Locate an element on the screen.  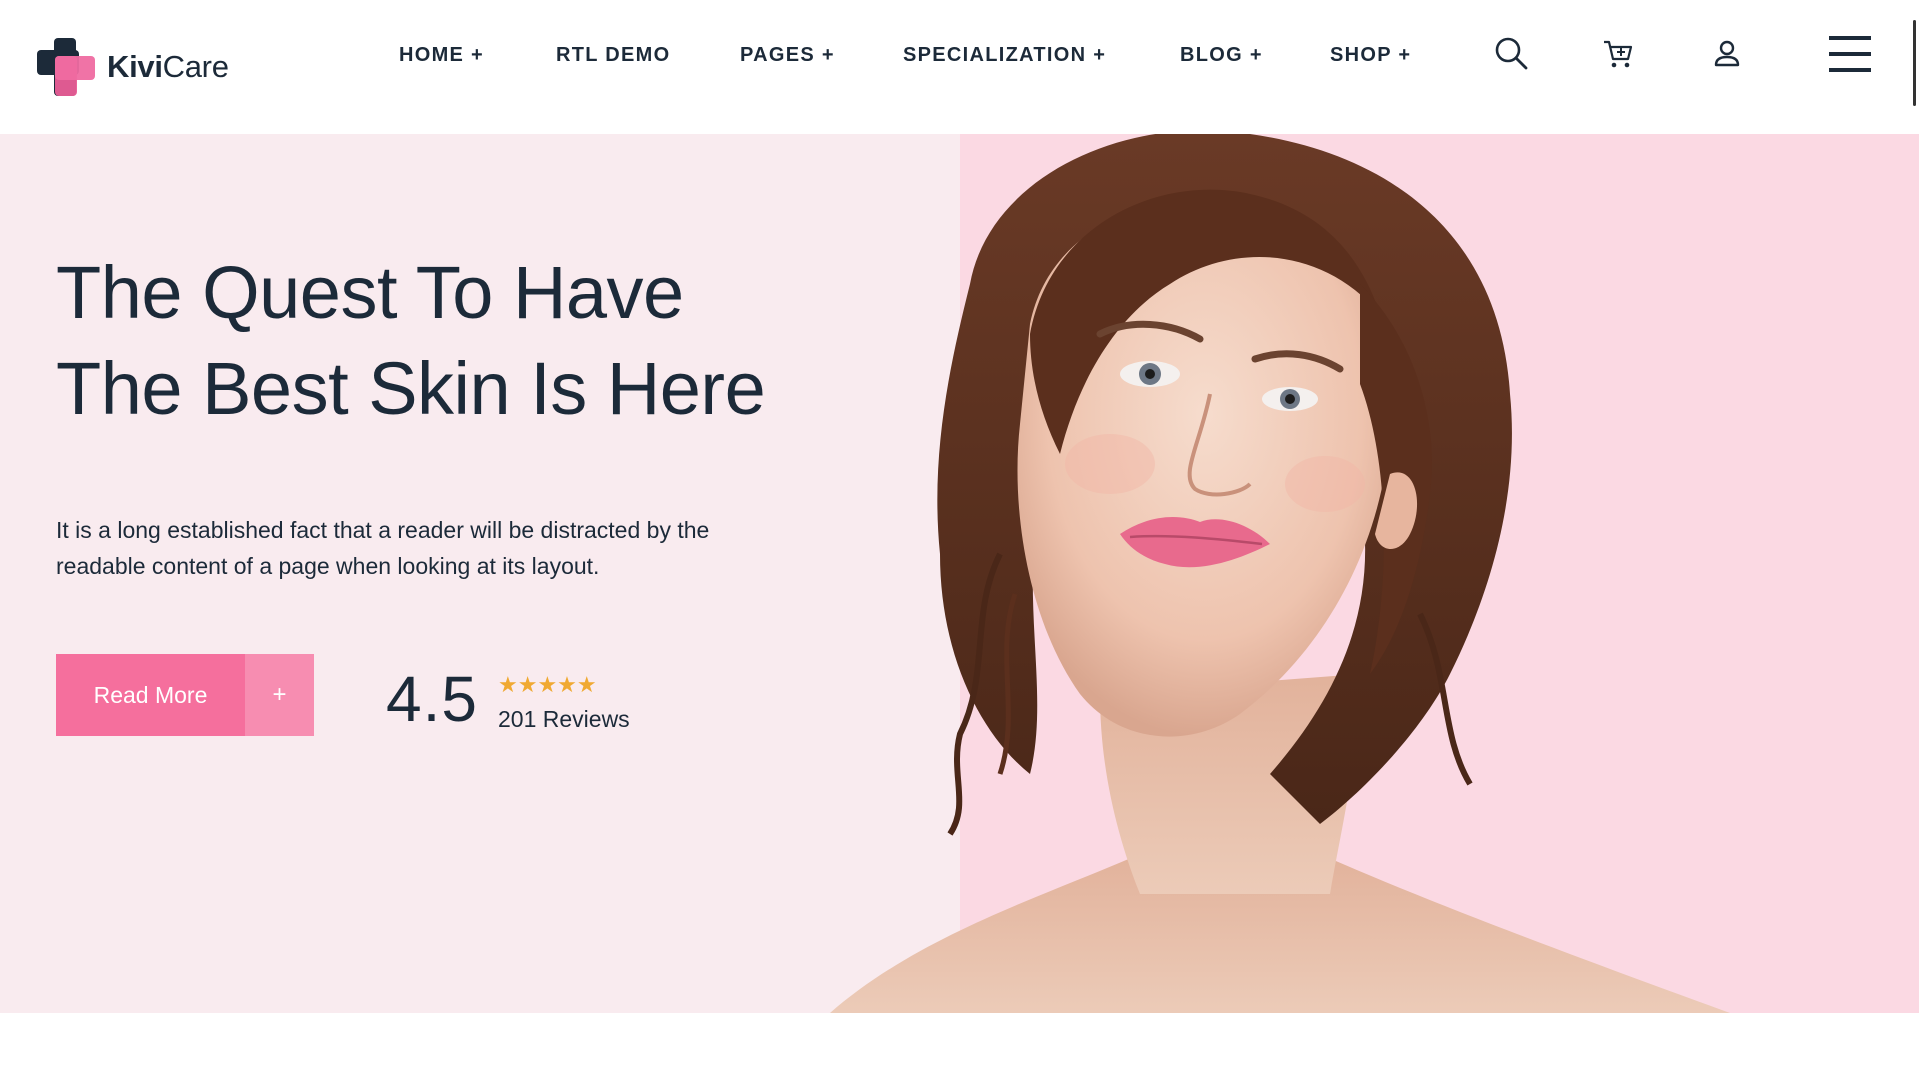
hero-title-line2: The Best Skin Is Here is located at coordinates (411, 388).